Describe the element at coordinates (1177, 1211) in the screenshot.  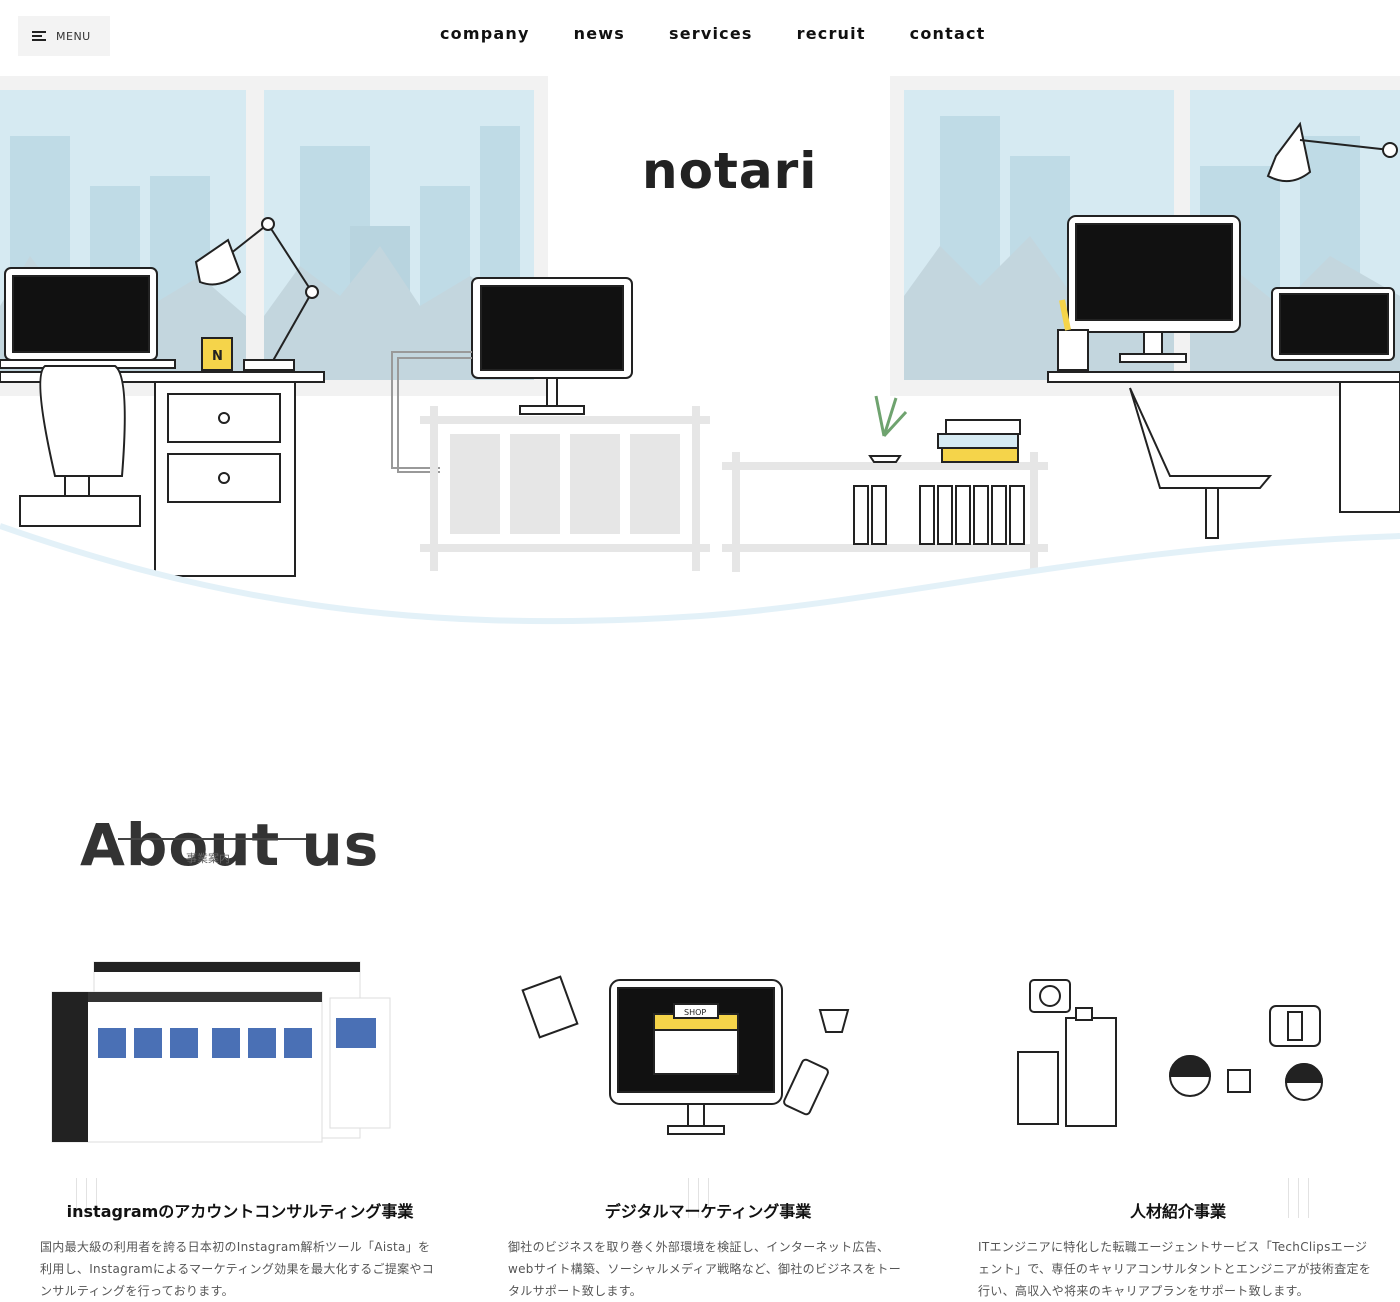
I see `service-title: 人材紹介事業` at that location.